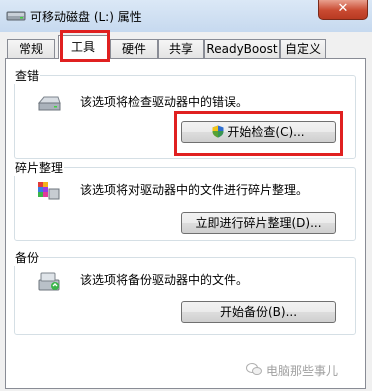 Image resolution: width=372 pixels, height=391 pixels. I want to click on title-bar: 可移动磁盘 (L:) 属性 ✕, so click(186, 16).